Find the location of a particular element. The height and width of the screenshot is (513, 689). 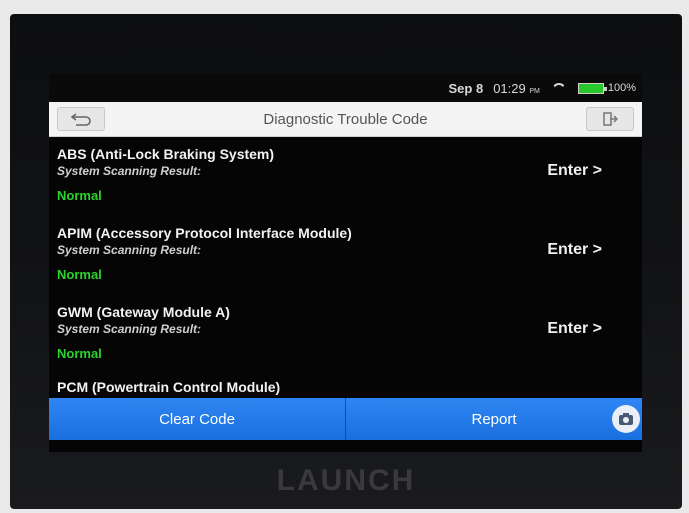

exit-button is located at coordinates (610, 119).